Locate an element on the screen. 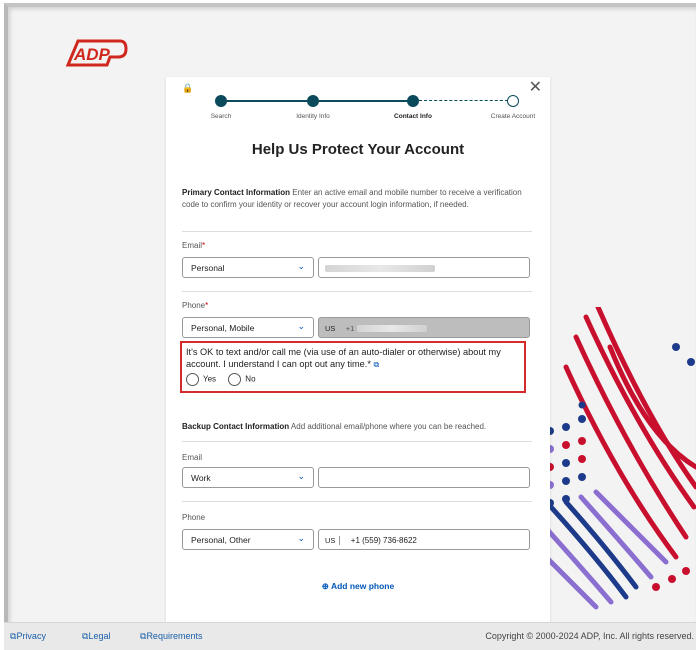 The width and height of the screenshot is (696, 650). plus-icon: ⊕ is located at coordinates (326, 586).